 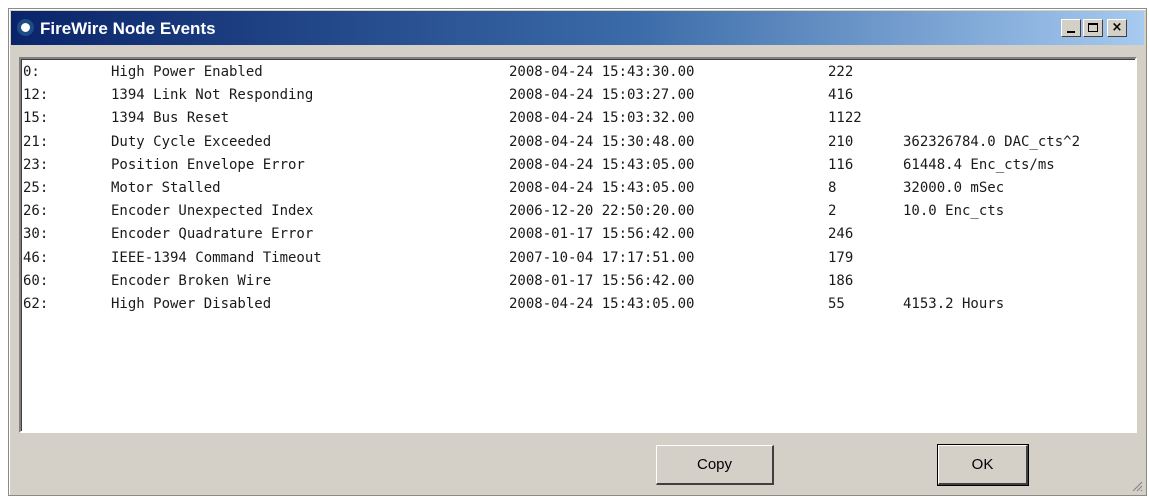 I want to click on event-id: 26:, so click(x=36, y=211).